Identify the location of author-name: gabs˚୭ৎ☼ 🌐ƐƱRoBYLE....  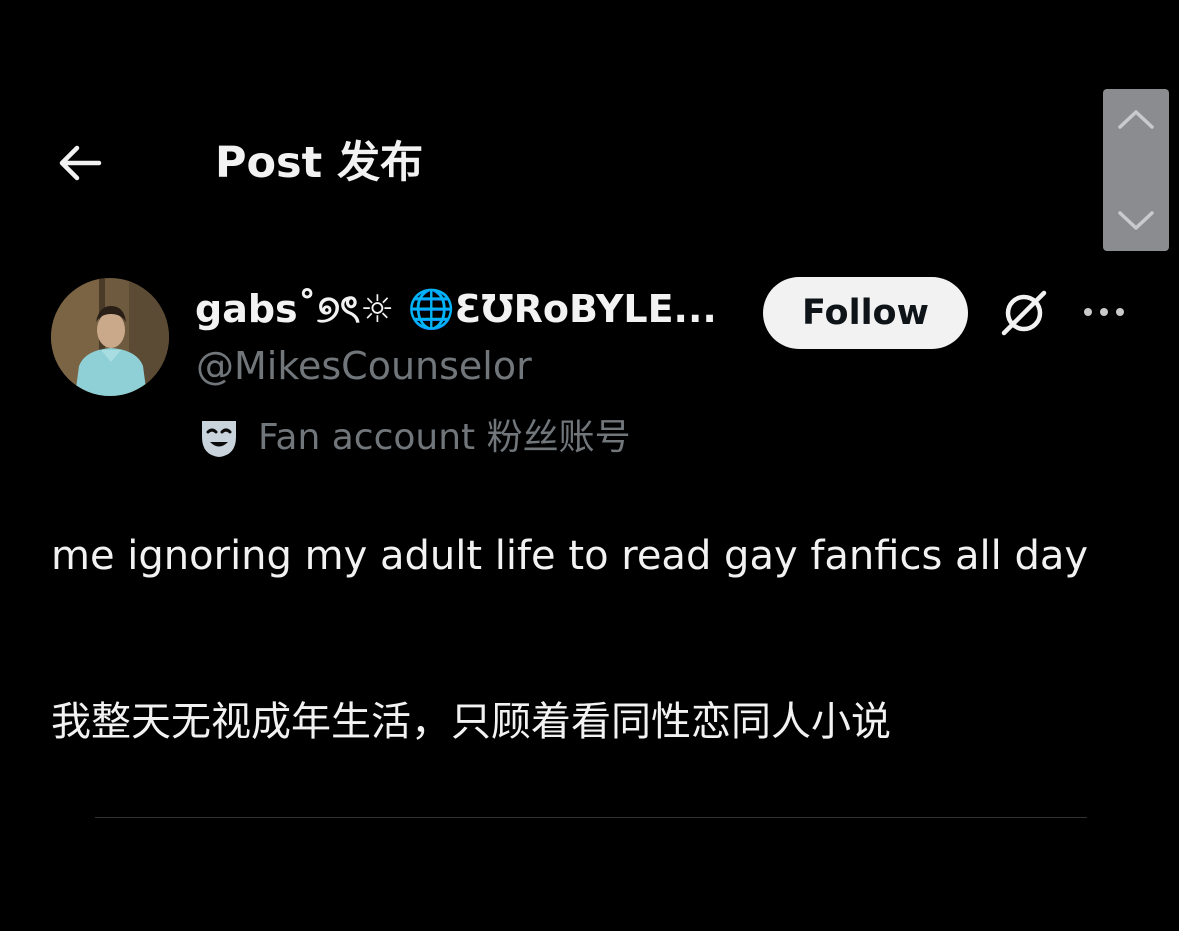
(465, 309).